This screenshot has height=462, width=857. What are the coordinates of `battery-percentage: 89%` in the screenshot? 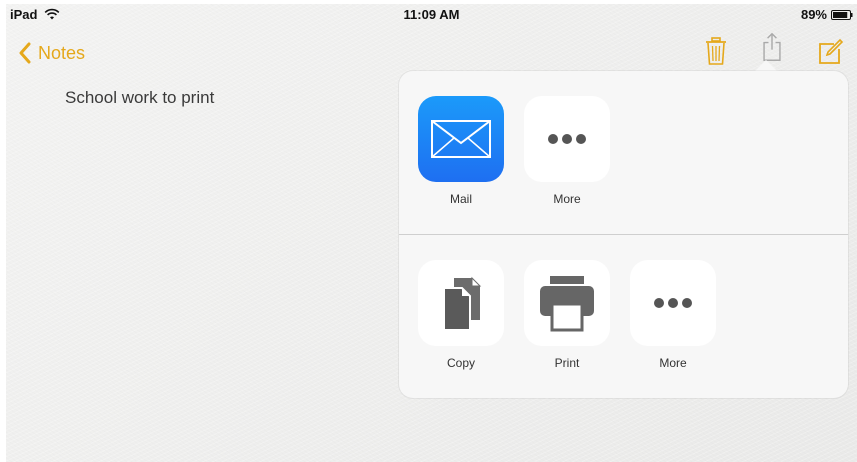 It's located at (813, 14).